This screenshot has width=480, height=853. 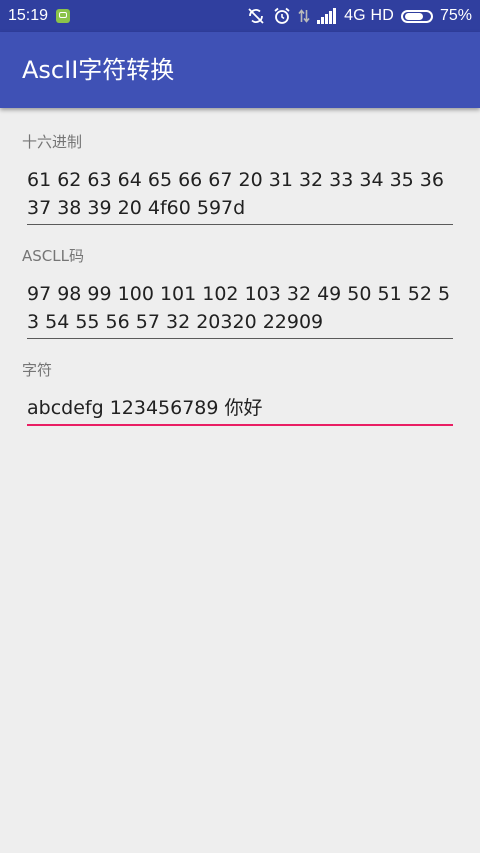 I want to click on hex-label: 十六进制, so click(x=52, y=142).